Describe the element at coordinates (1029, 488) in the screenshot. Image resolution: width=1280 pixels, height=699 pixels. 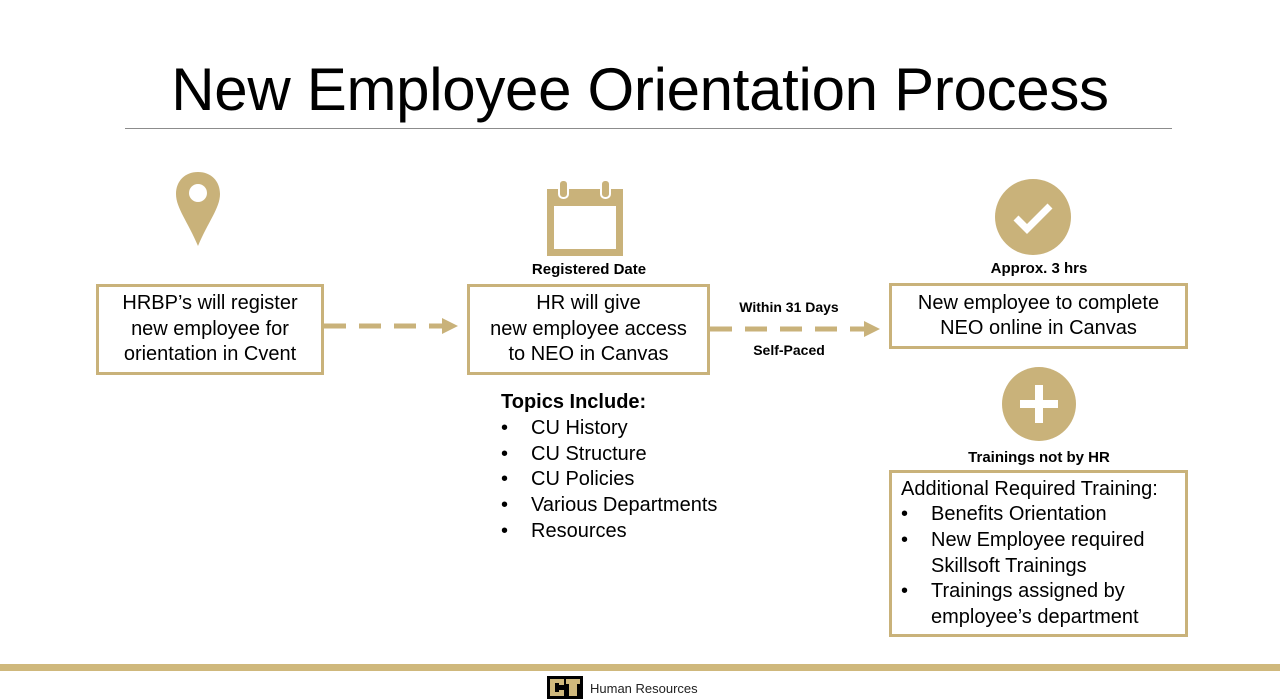
I see `additional-heading: Additional Required Training:` at that location.